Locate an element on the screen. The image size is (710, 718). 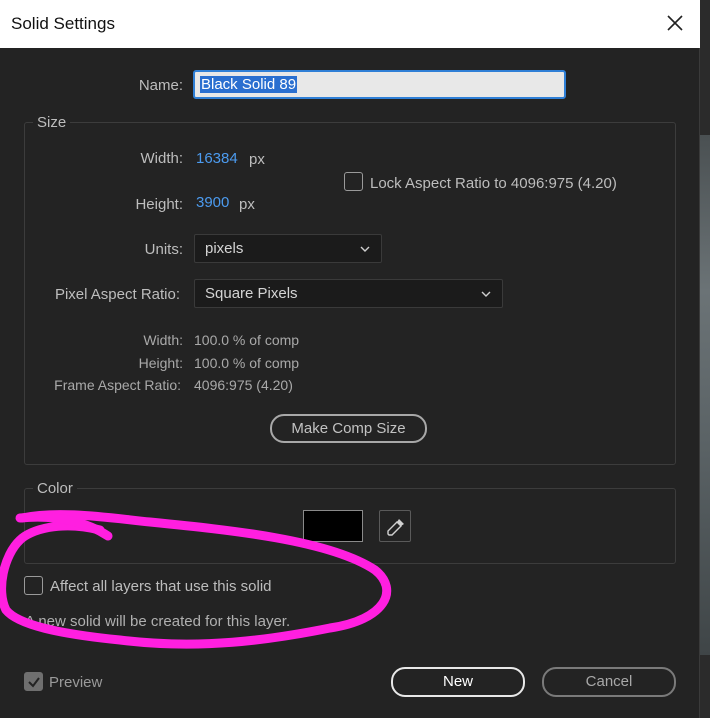
info-frame-aspect-label: Frame Aspect Ratio: is located at coordinates (117, 385).